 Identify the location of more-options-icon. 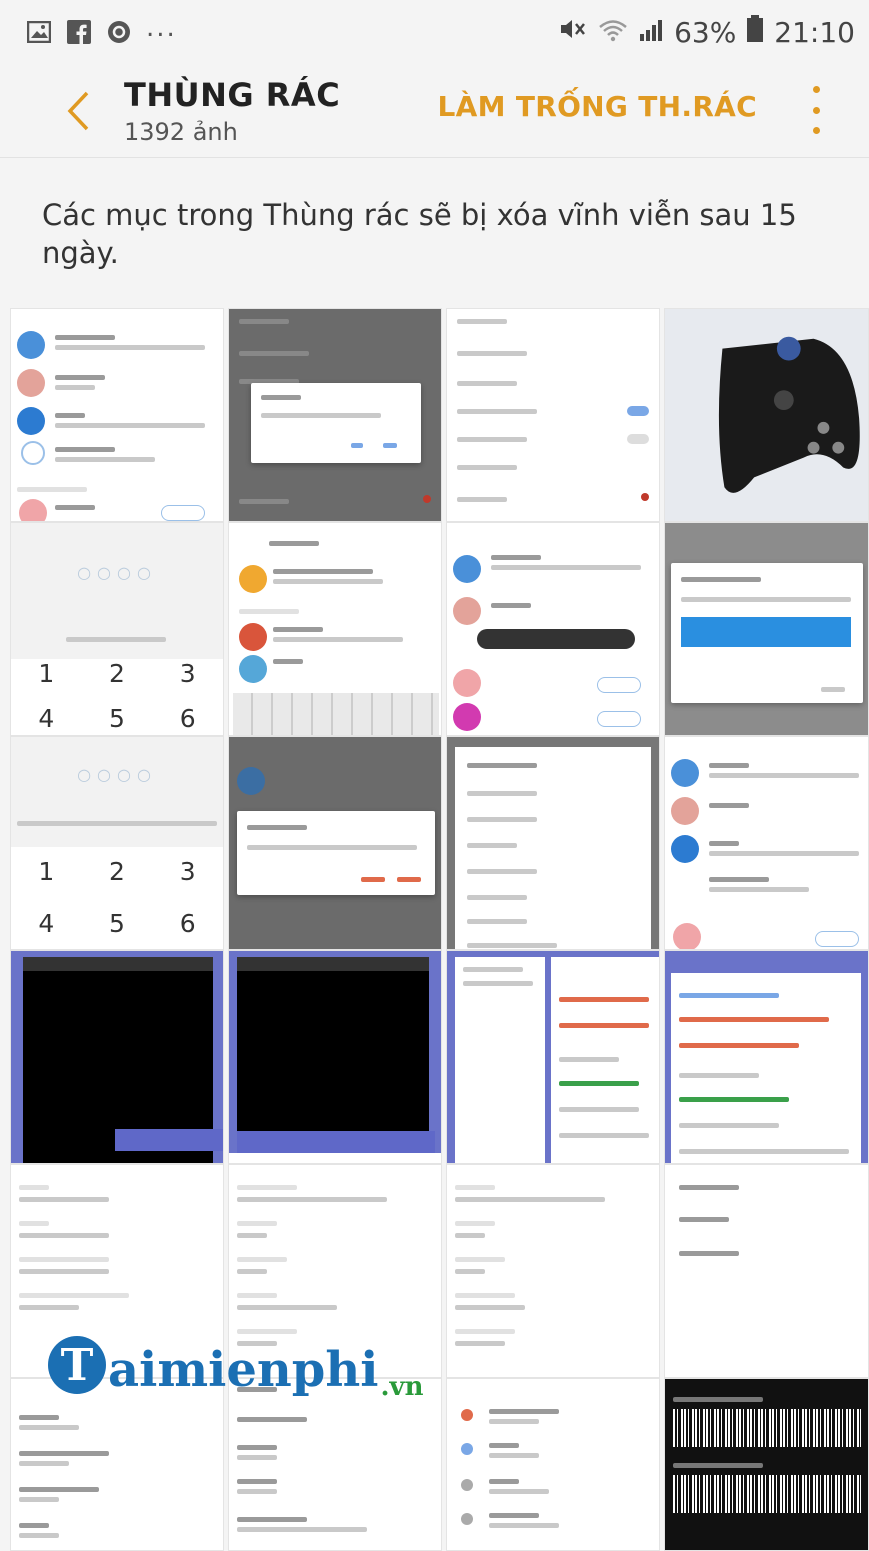
(816, 89).